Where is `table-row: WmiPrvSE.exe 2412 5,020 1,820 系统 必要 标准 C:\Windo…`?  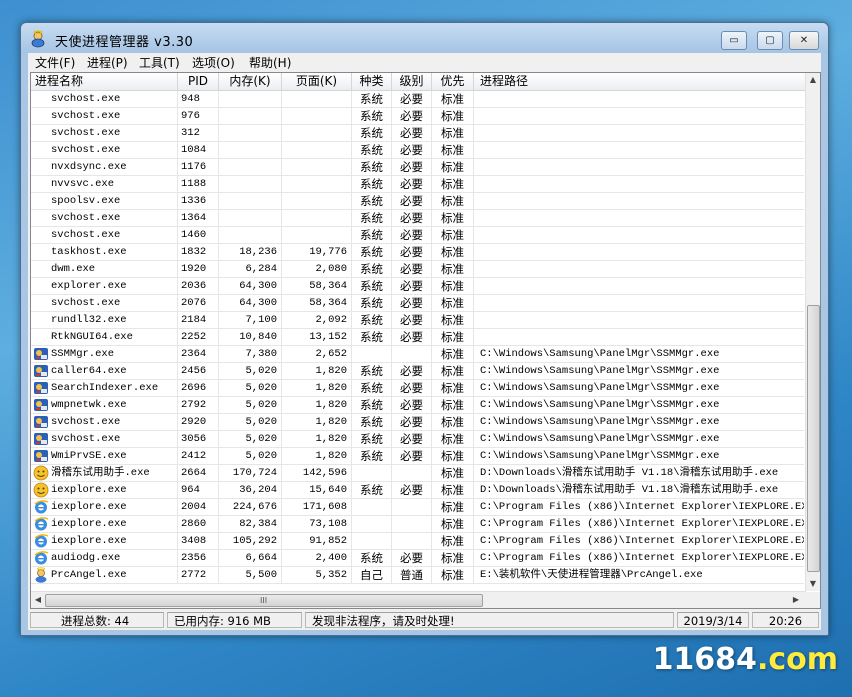 table-row: WmiPrvSE.exe 2412 5,020 1,820 系统 必要 标准 C:\Windo… is located at coordinates (417, 456).